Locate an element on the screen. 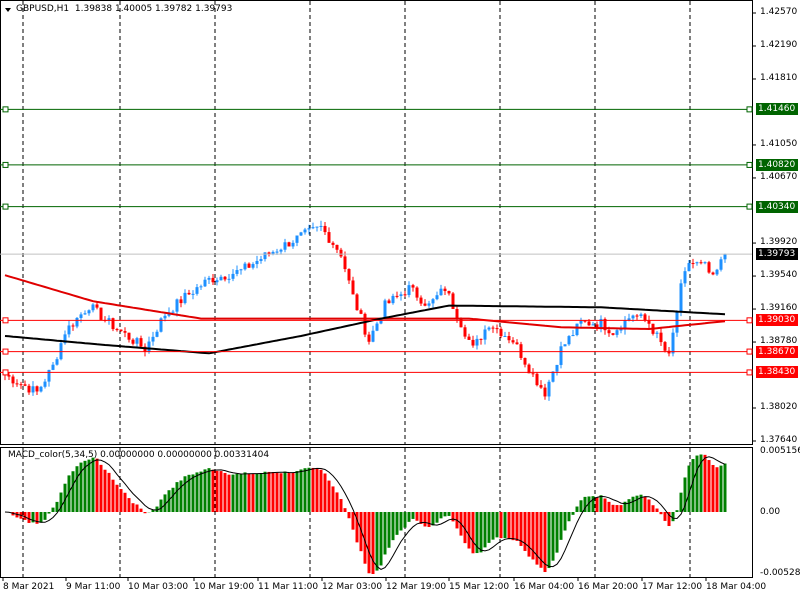 Image resolution: width=800 pixels, height=600 pixels. time-axis-label: 16 Mar 20:00 is located at coordinates (608, 587).